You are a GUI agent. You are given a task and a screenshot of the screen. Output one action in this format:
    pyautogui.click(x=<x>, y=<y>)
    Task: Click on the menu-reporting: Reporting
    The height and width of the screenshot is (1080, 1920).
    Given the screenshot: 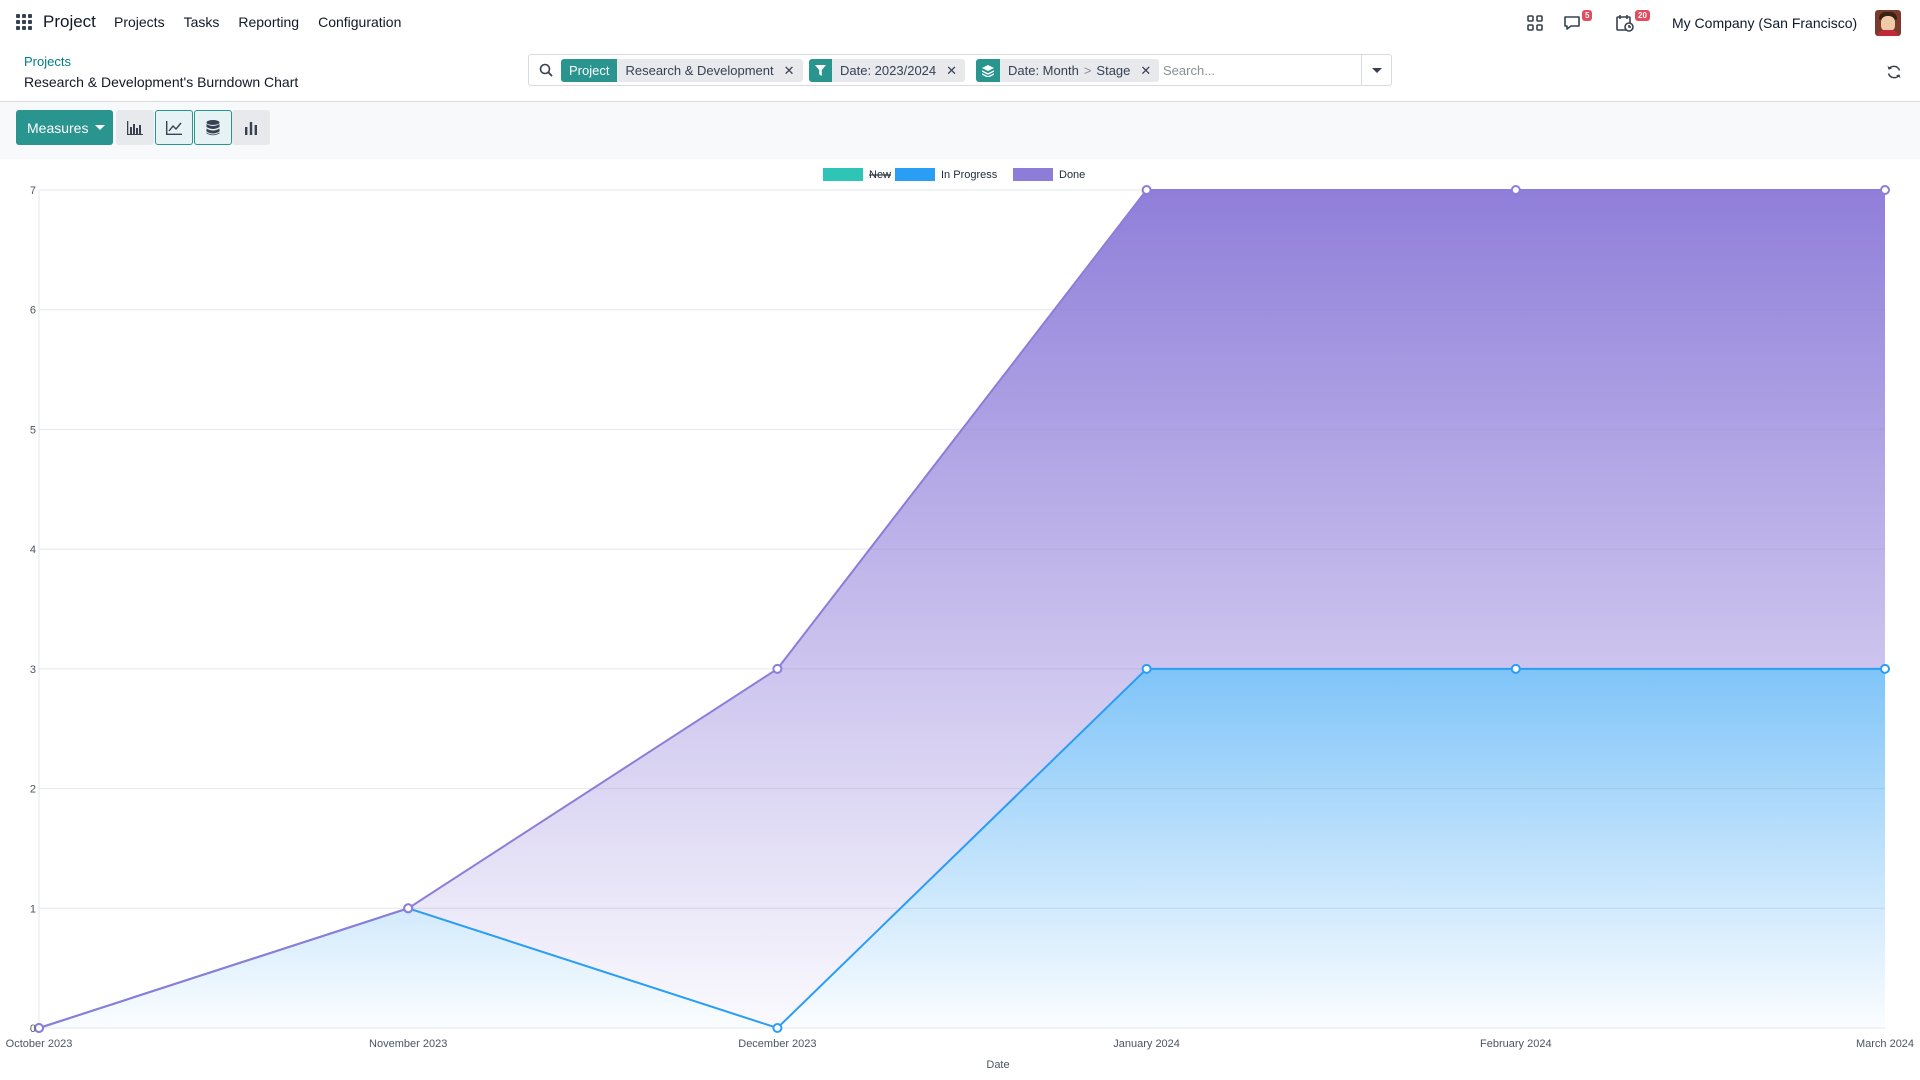 What is the action you would take?
    pyautogui.click(x=268, y=22)
    